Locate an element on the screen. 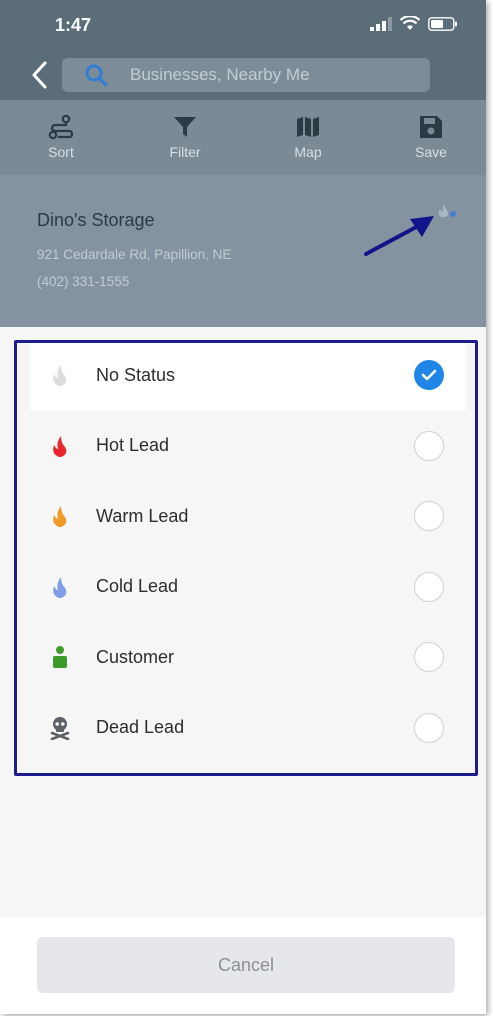 Image resolution: width=493 pixels, height=1016 pixels. annotation-arrow-icon is located at coordinates (399, 236).